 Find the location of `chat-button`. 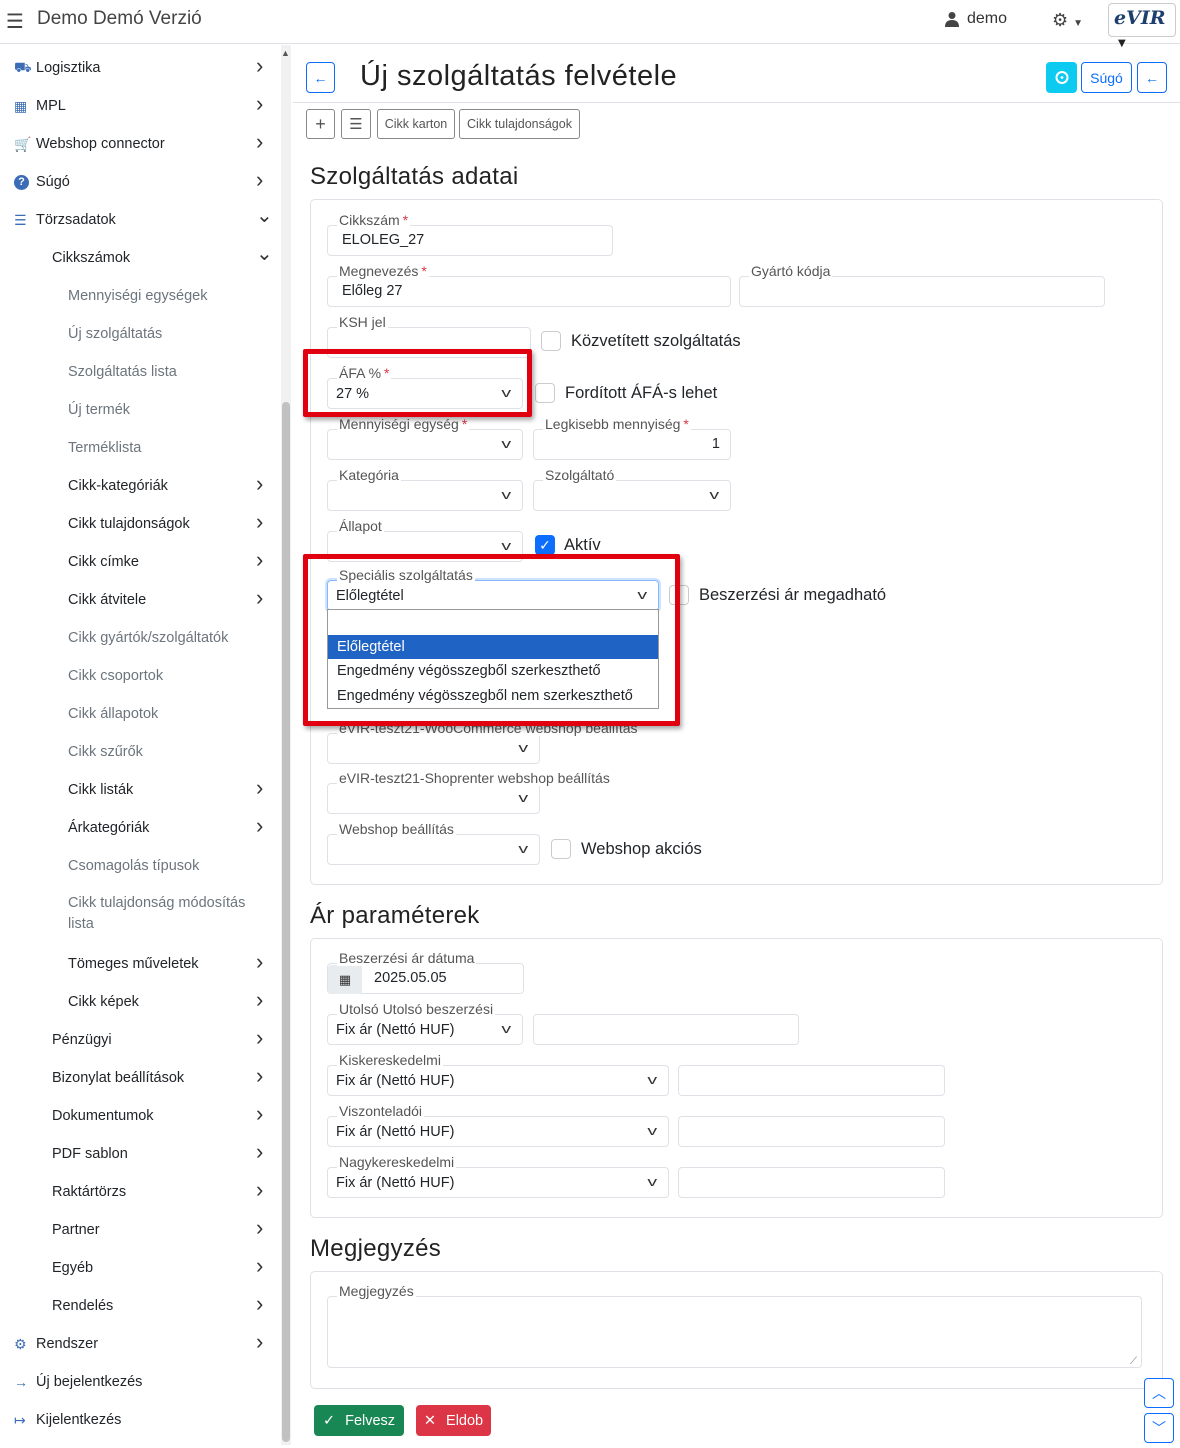

chat-button is located at coordinates (1061, 77).